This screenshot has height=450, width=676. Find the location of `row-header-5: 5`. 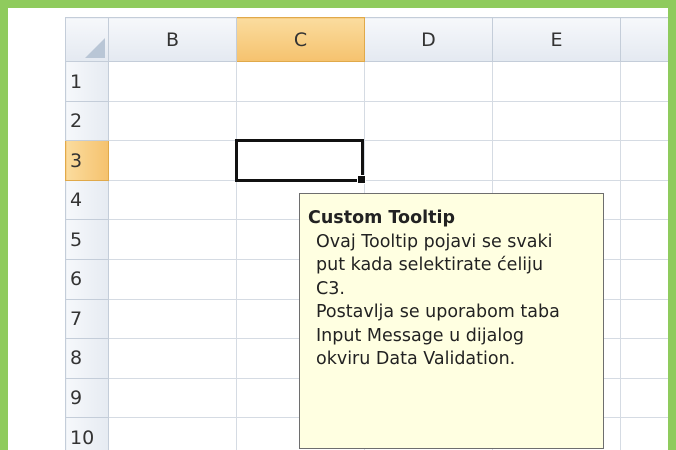

row-header-5: 5 is located at coordinates (87, 240).